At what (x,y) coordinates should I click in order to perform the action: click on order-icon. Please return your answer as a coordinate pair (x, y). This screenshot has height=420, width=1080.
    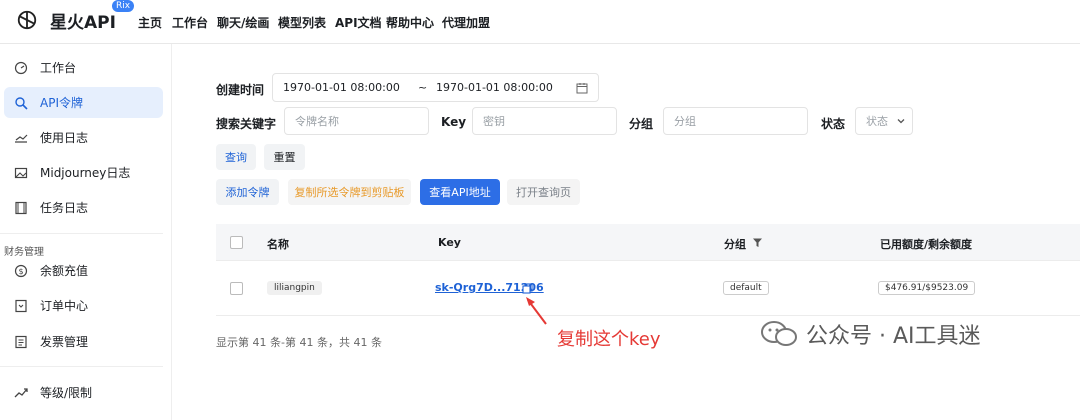
    Looking at the image, I should click on (21, 305).